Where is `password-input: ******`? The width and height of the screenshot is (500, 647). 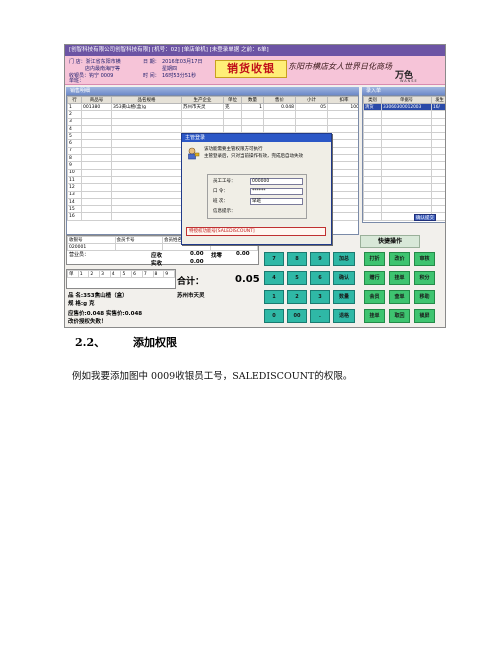
password-input: ****** is located at coordinates (276, 191).